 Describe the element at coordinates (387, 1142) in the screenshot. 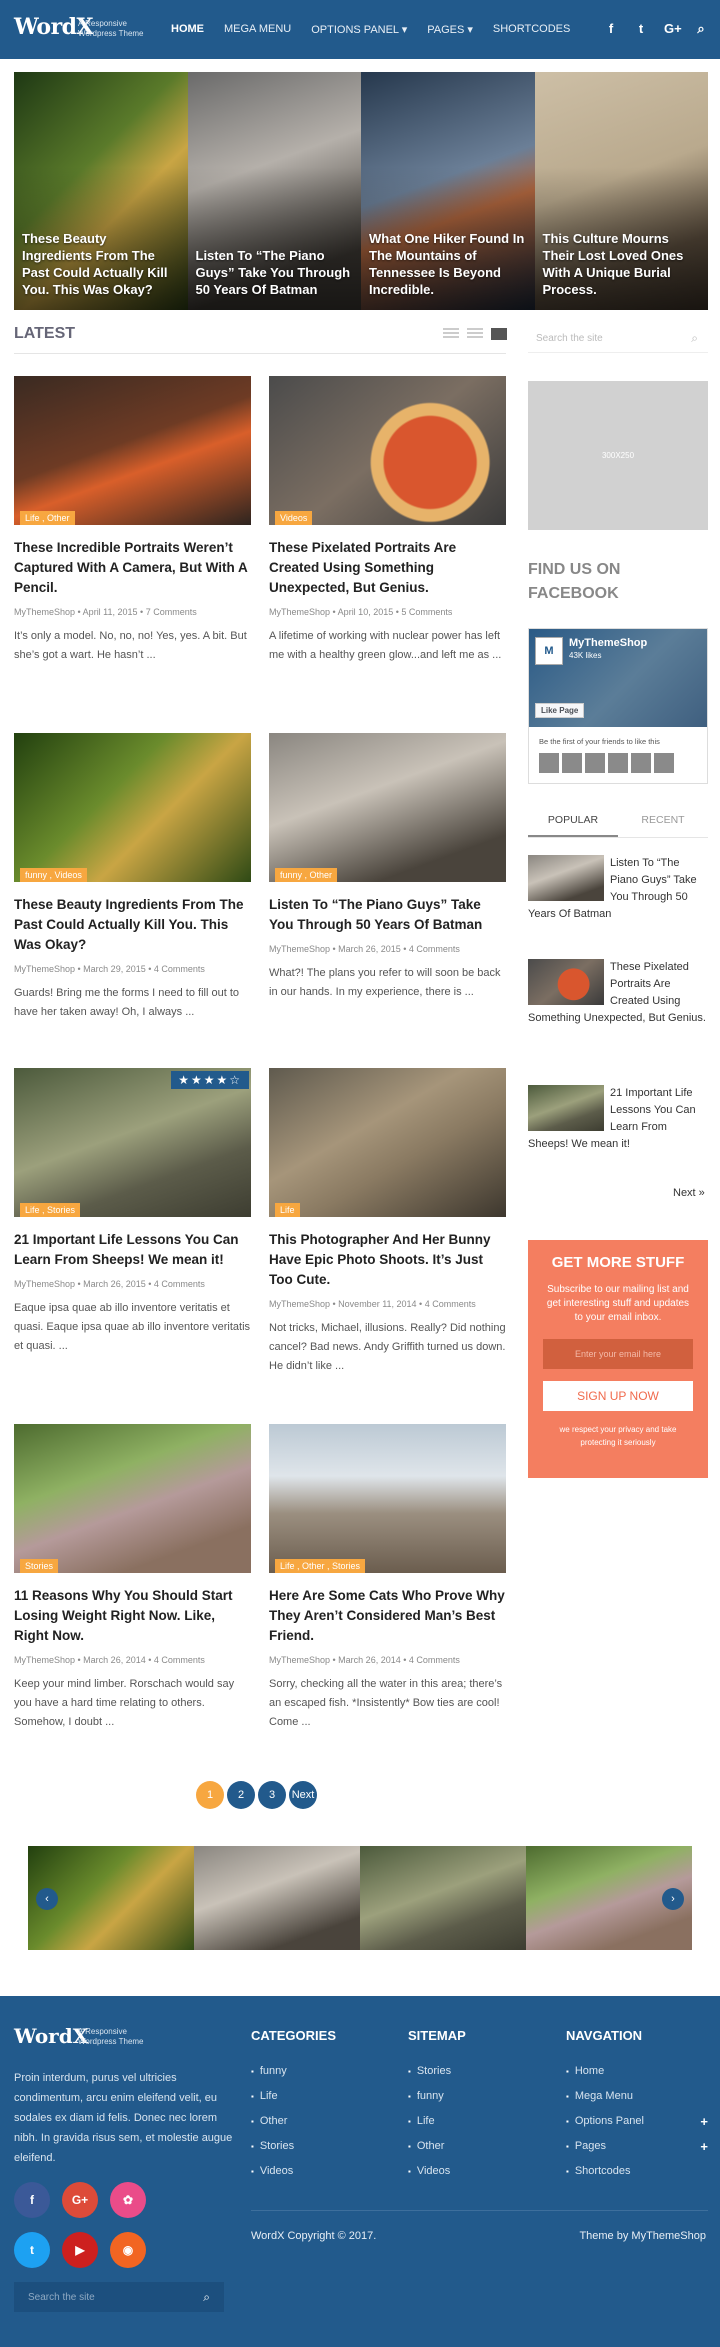

I see `post-thumbnail: Life` at that location.